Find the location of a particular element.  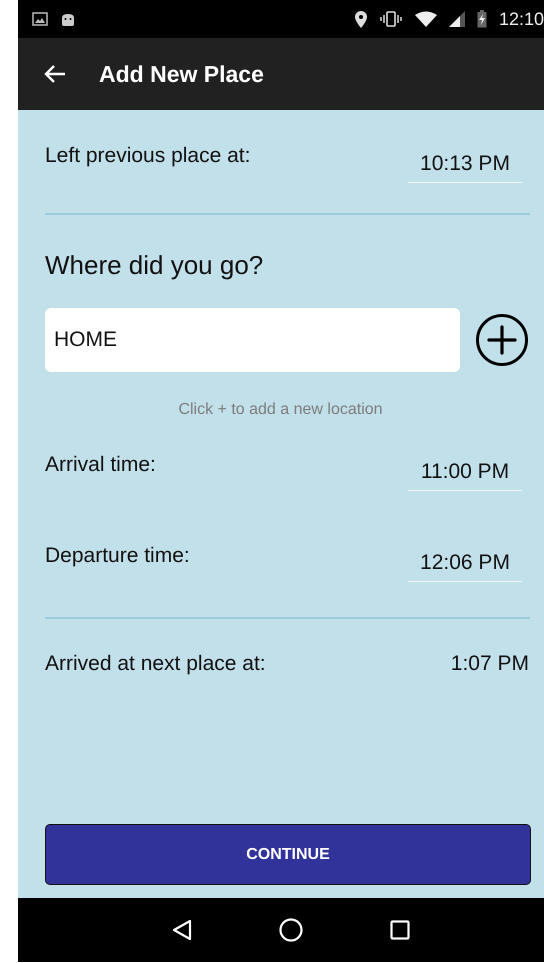

add-circle-icon is located at coordinates (502, 340).